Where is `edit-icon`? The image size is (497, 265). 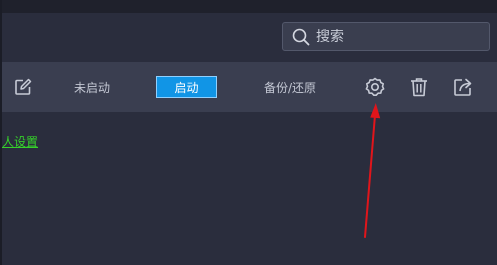
edit-icon is located at coordinates (23, 87).